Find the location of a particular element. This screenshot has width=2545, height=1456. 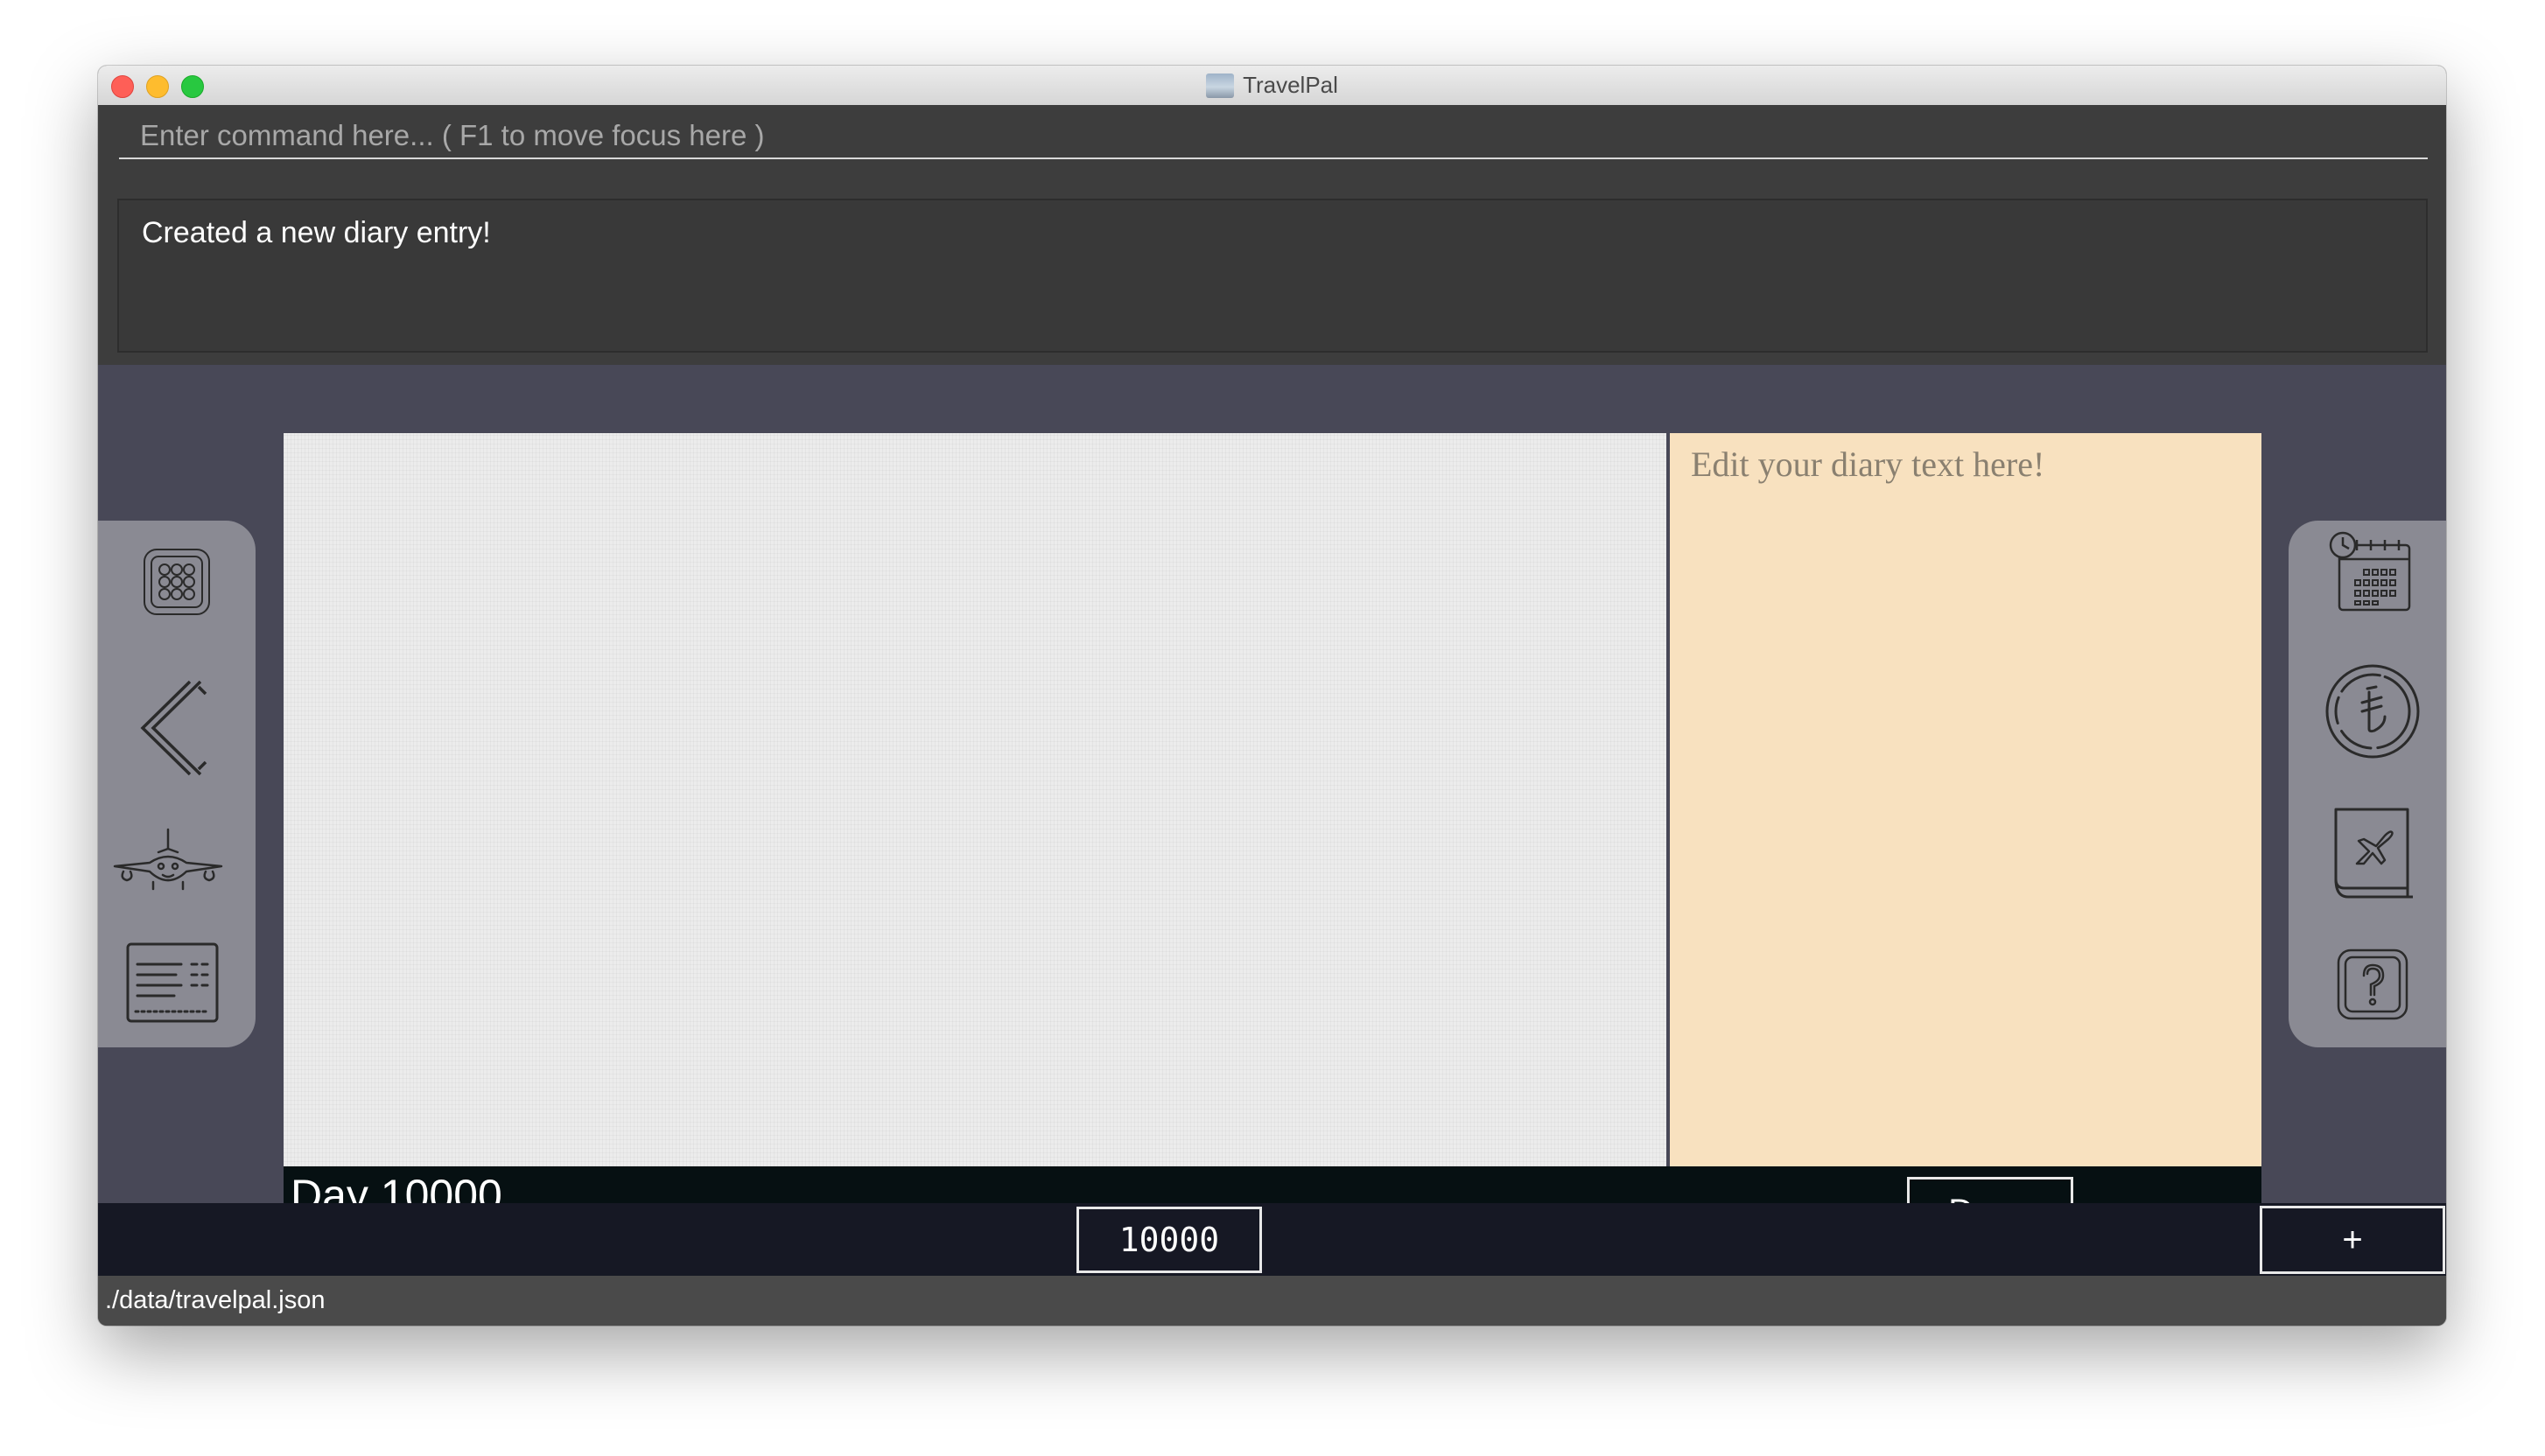

diary-text-editor is located at coordinates (1965, 799).